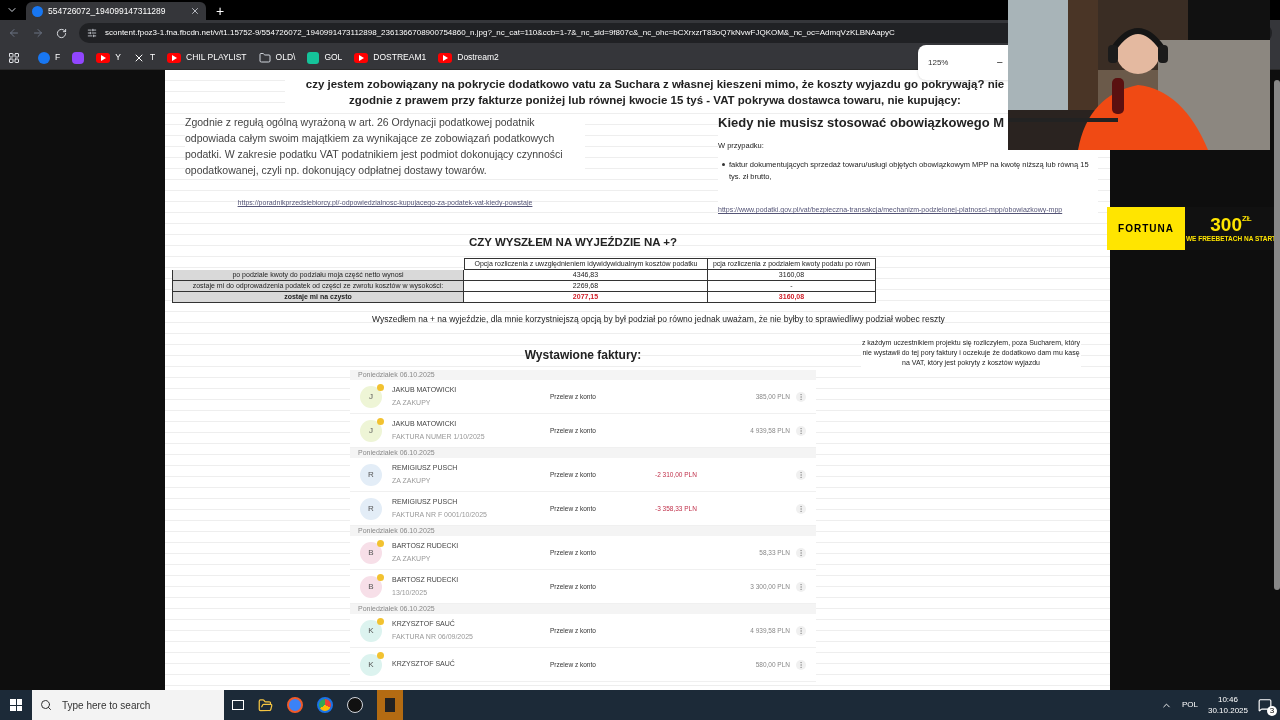 The image size is (1280, 720). I want to click on bookmark: CHIL PLAYLIST, so click(207, 57).